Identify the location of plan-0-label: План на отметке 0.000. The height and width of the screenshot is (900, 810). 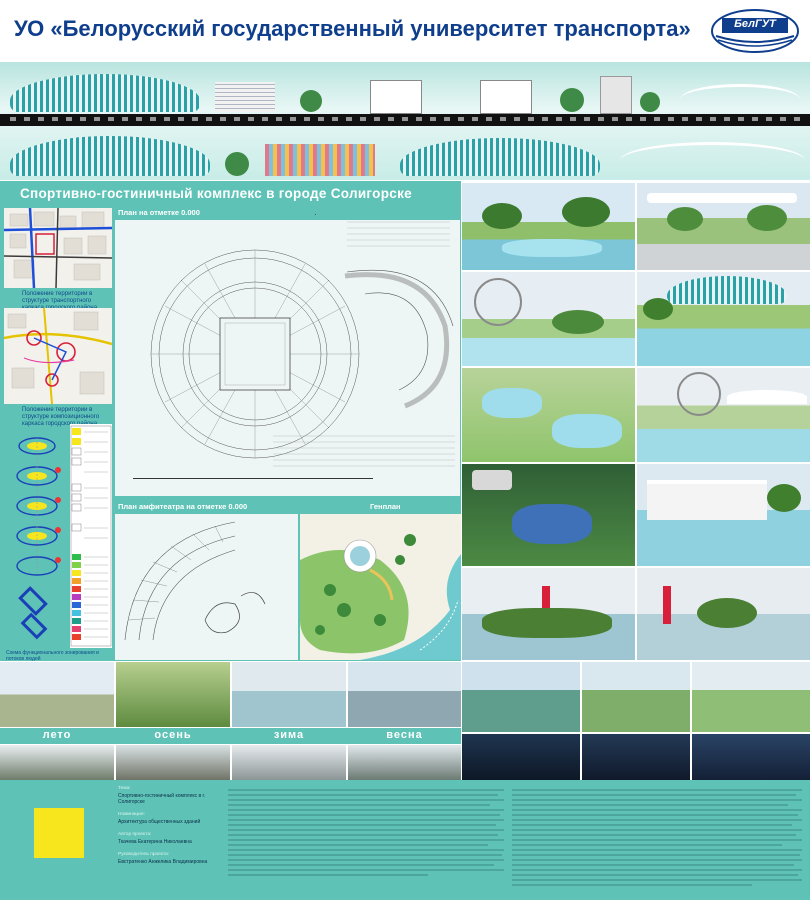
(159, 212).